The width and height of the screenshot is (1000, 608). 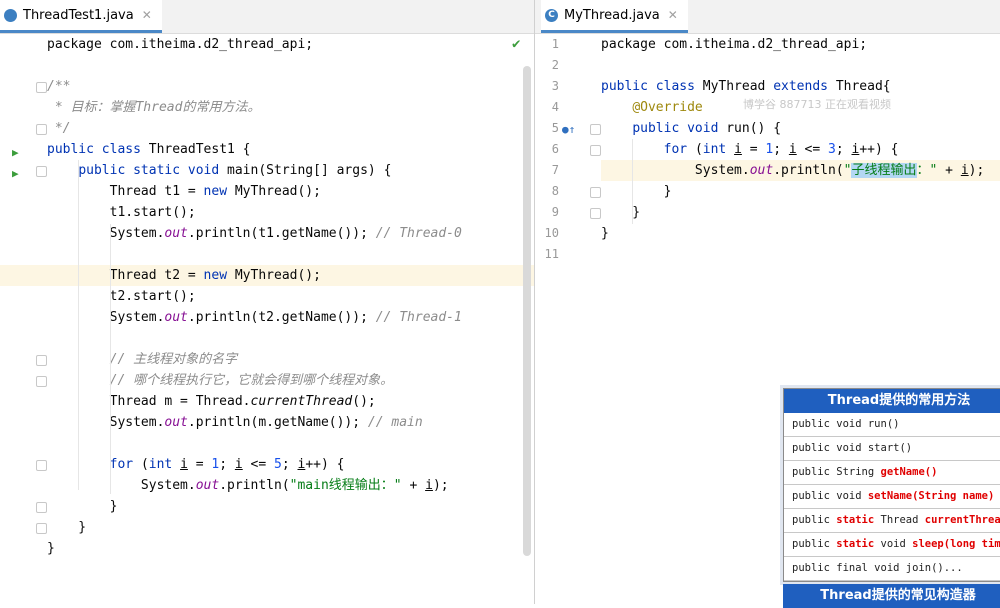 I want to click on code-token: public void run(), so click(x=846, y=424).